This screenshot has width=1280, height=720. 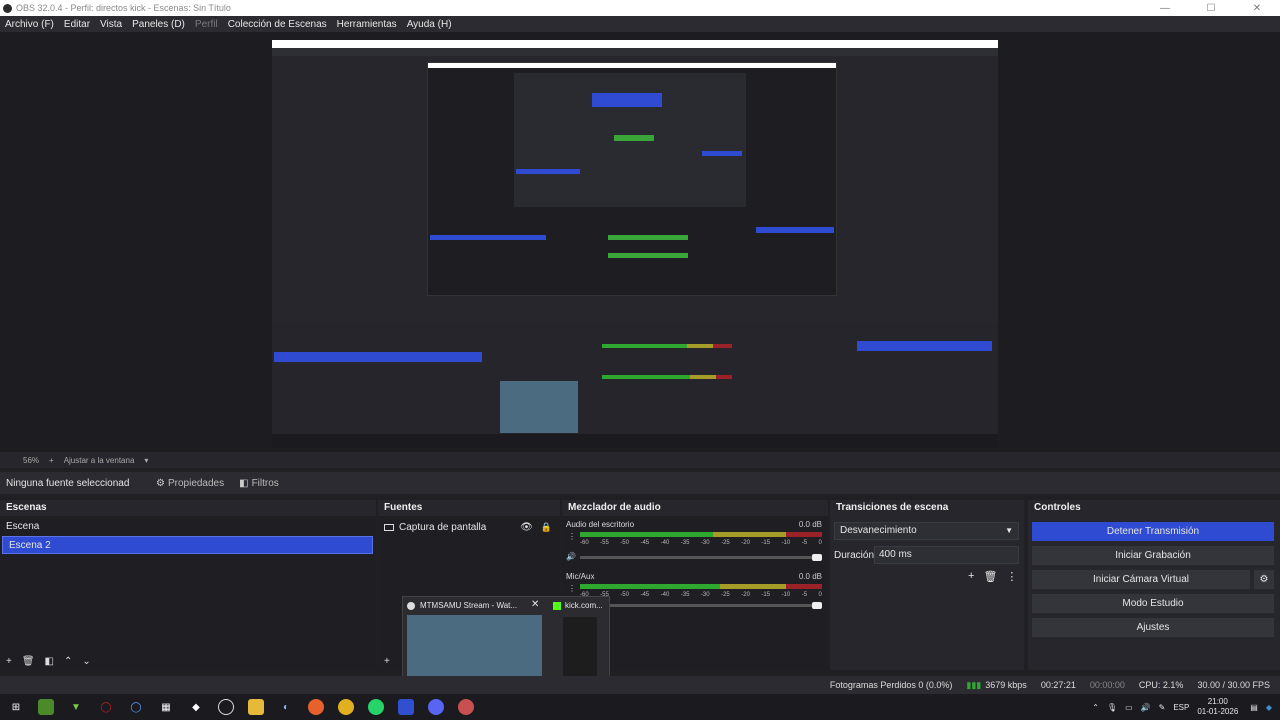 I want to click on microphone-icon: 🎙, so click(x=1112, y=707).